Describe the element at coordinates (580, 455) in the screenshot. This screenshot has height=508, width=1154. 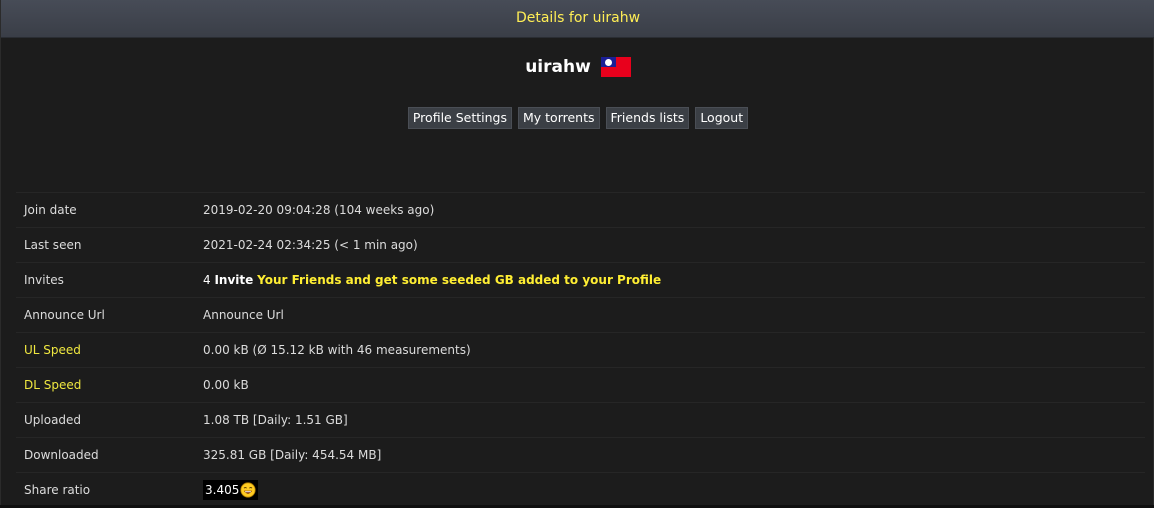
I see `table-row: Downloaded 325.81 GB [Daily: 454.54 MB]` at that location.